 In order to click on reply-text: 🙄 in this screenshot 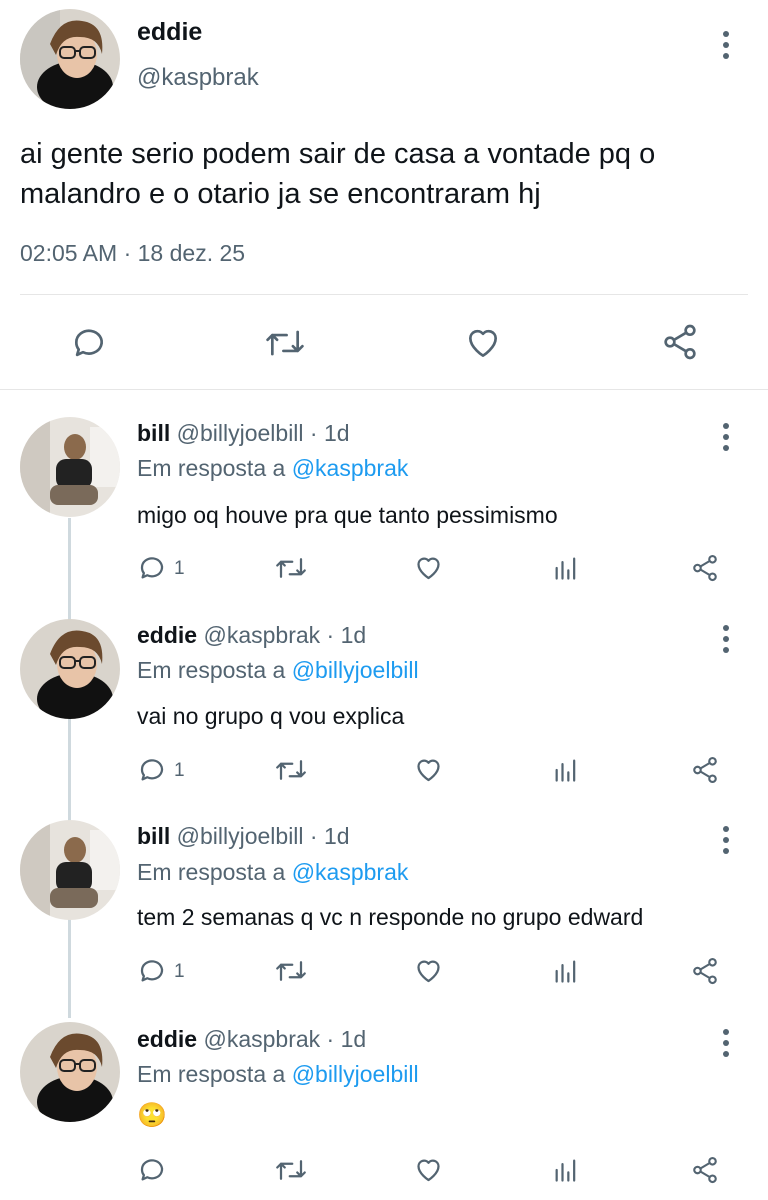, I will do `click(152, 1115)`.